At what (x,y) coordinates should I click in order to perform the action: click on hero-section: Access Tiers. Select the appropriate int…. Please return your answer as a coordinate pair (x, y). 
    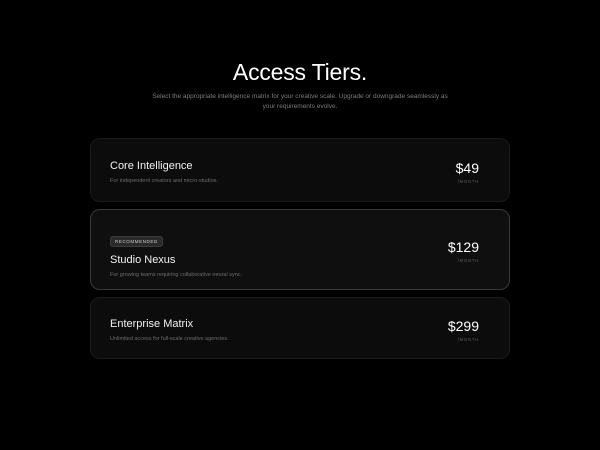
    Looking at the image, I should click on (300, 85).